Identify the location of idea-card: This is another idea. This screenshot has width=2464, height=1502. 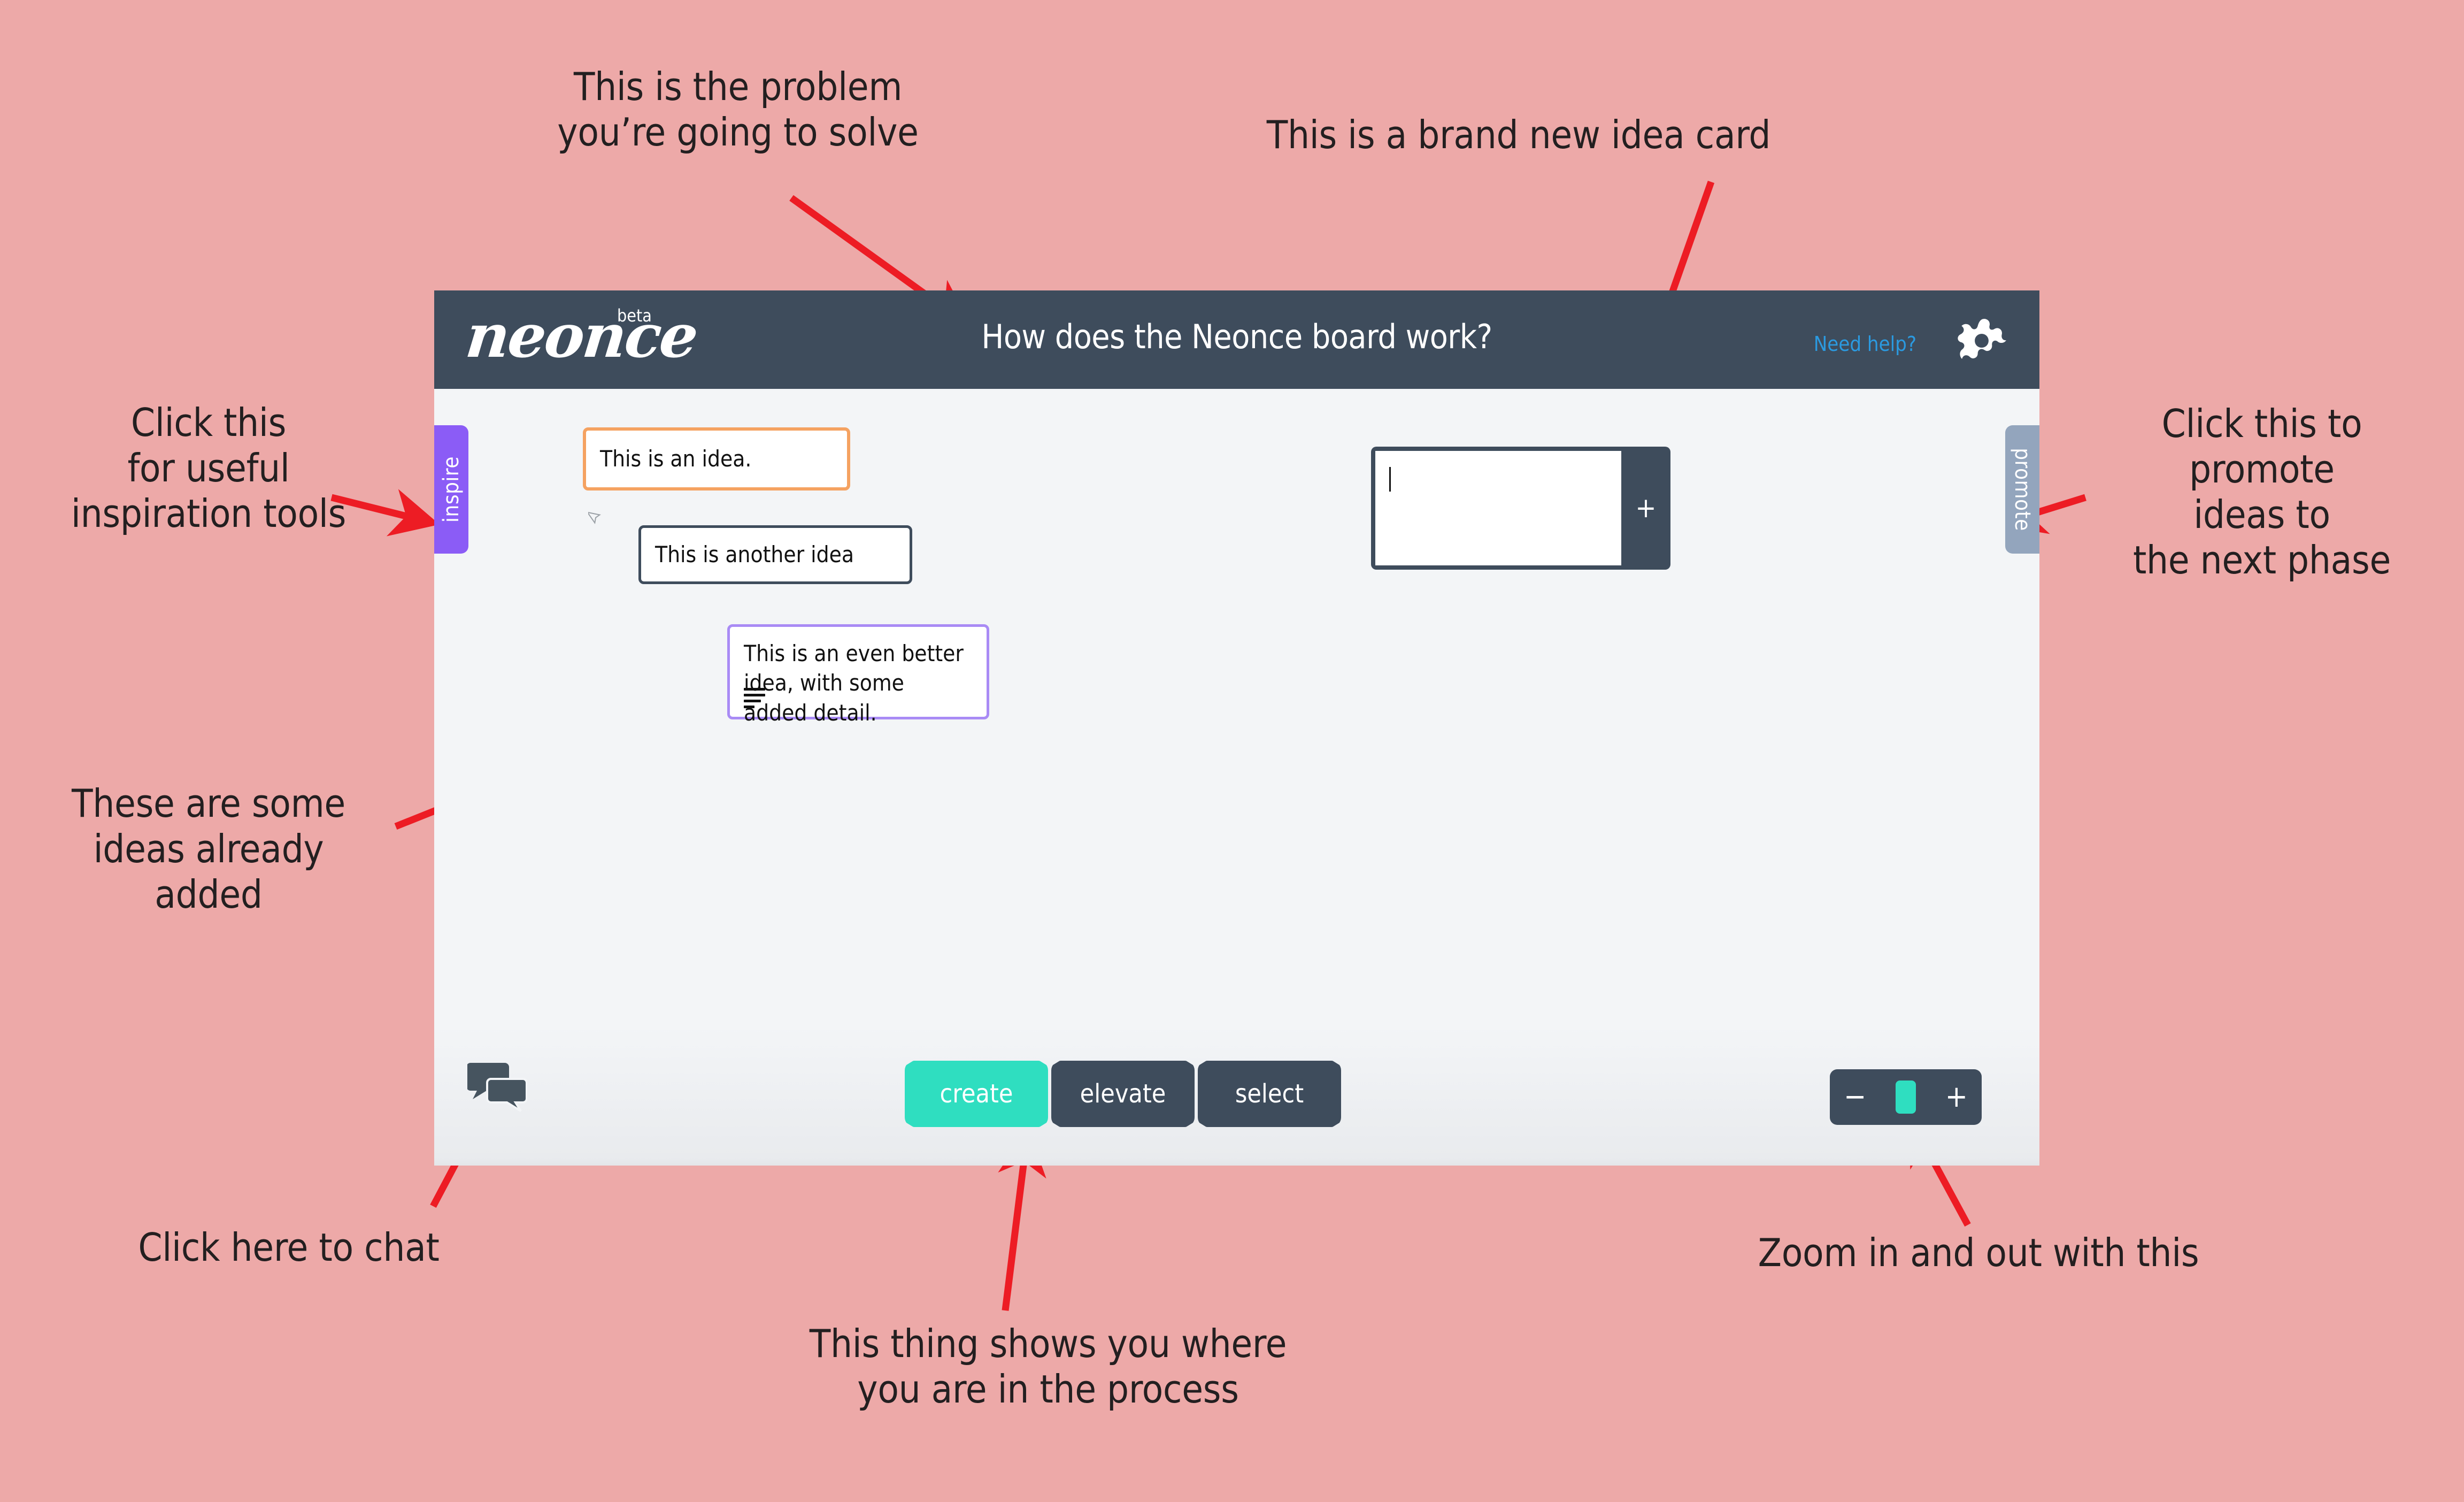
(775, 554).